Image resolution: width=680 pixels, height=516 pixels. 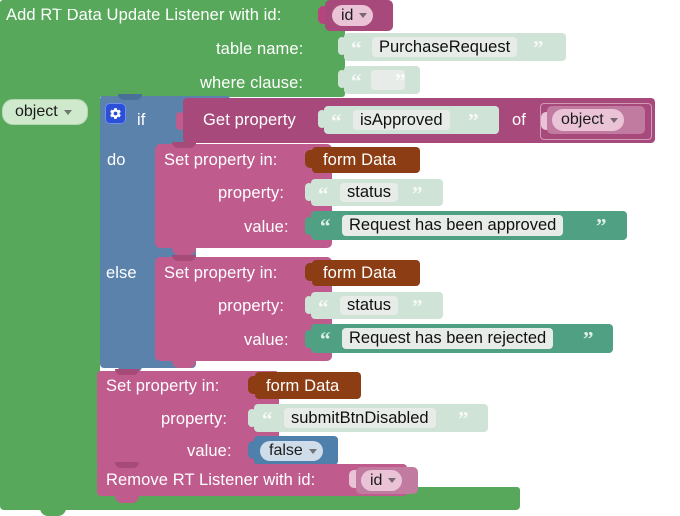 What do you see at coordinates (249, 120) in the screenshot?
I see `get-property-label: Get property` at bounding box center [249, 120].